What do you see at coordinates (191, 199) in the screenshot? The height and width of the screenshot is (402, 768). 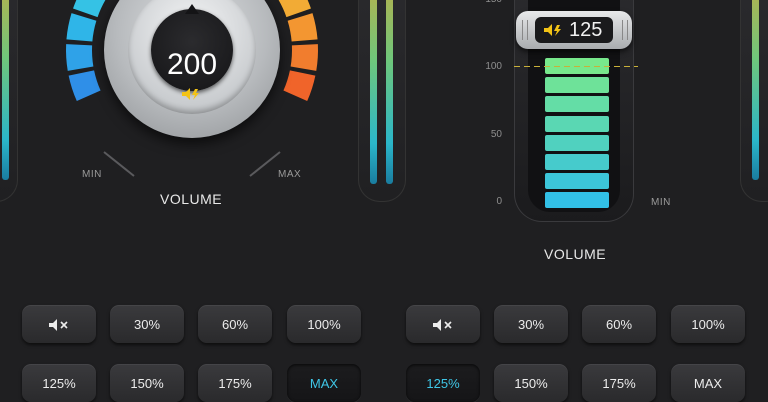 I see `knob-volume-label: VOLUME` at bounding box center [191, 199].